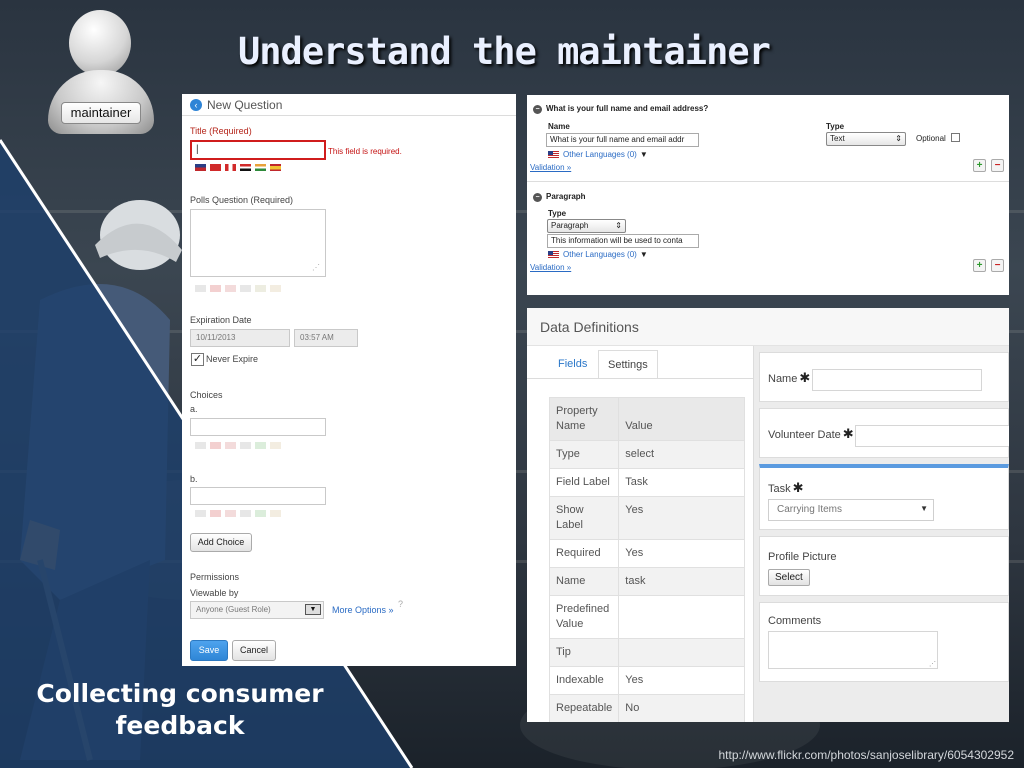  I want to click on validation-link: Validation », so click(550, 167).